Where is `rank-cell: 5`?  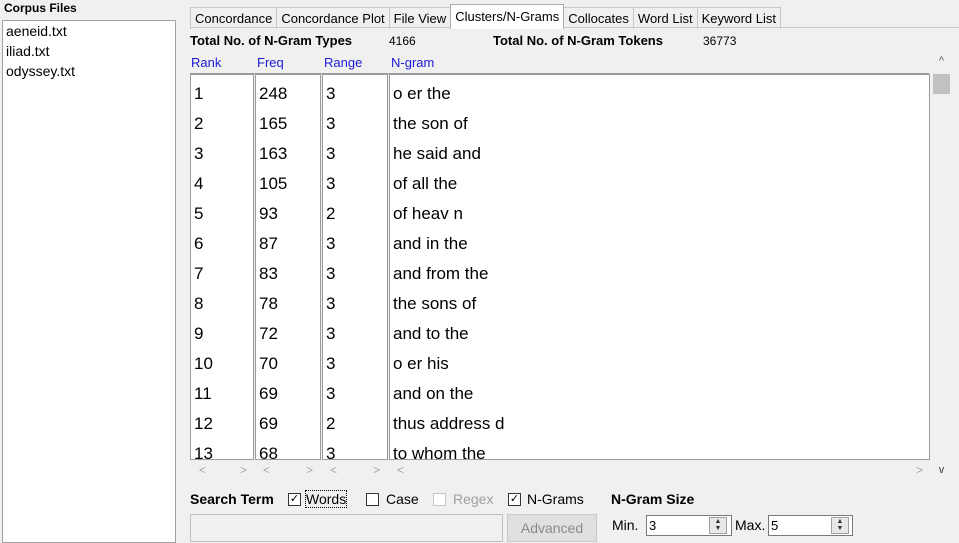
rank-cell: 5 is located at coordinates (222, 214).